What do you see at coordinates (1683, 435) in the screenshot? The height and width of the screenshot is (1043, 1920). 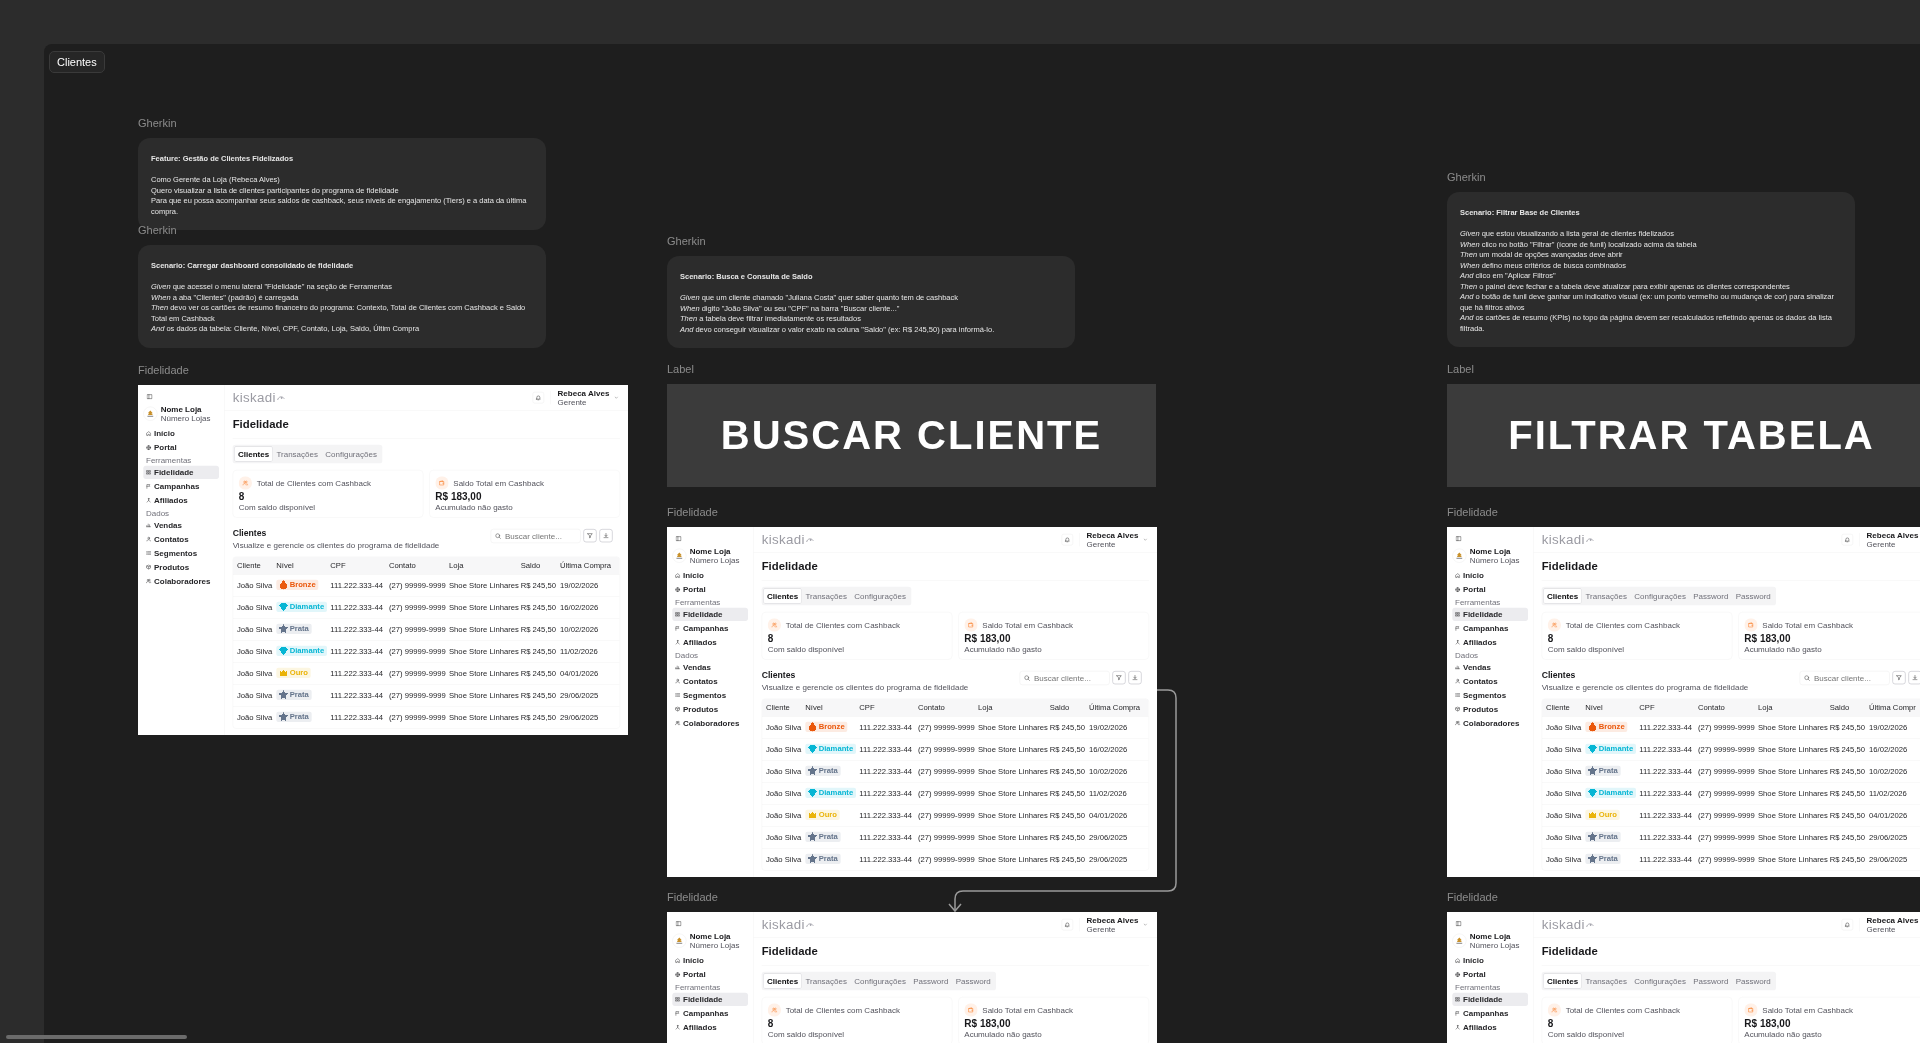 I see `label-banner: FILTRAR TABELA` at bounding box center [1683, 435].